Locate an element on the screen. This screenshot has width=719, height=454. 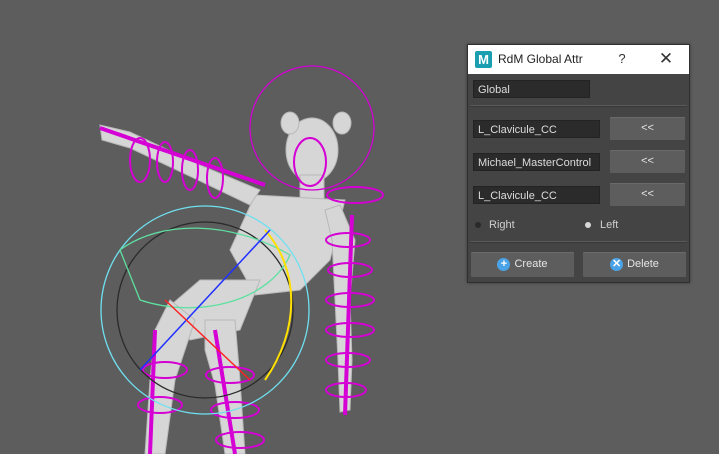
create-label: Create is located at coordinates (531, 264).